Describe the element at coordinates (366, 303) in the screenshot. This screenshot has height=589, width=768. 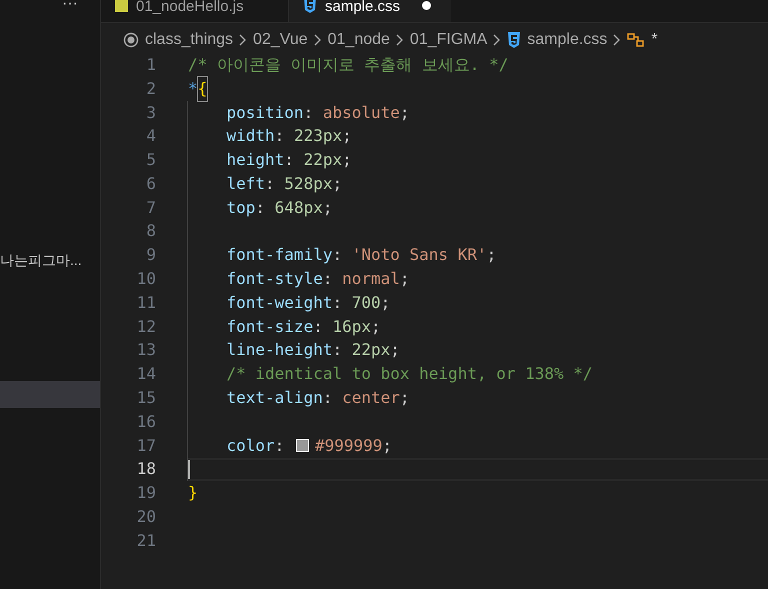
I see `css-value: 700` at that location.